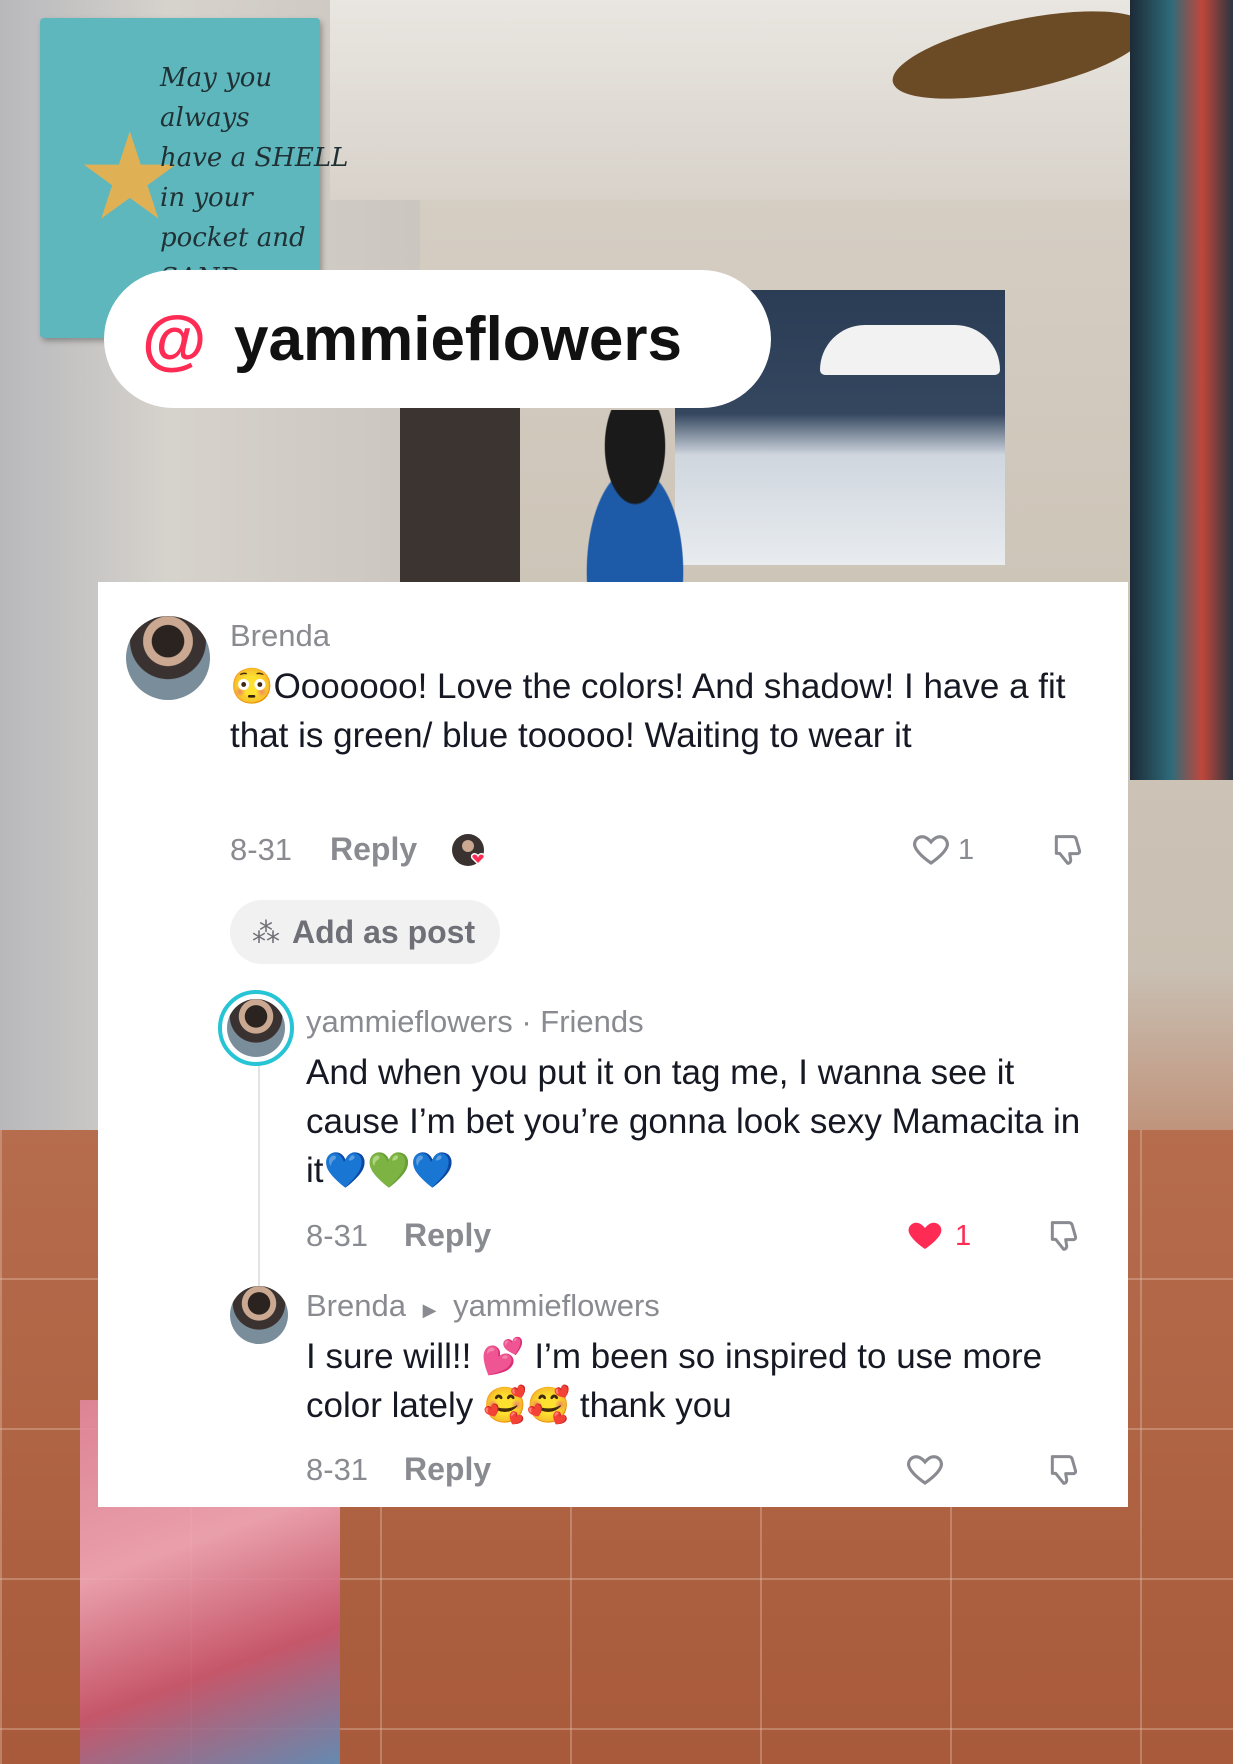 The image size is (1233, 1764). Describe the element at coordinates (429, 1310) in the screenshot. I see `reply-arrow-icon: ▶` at that location.